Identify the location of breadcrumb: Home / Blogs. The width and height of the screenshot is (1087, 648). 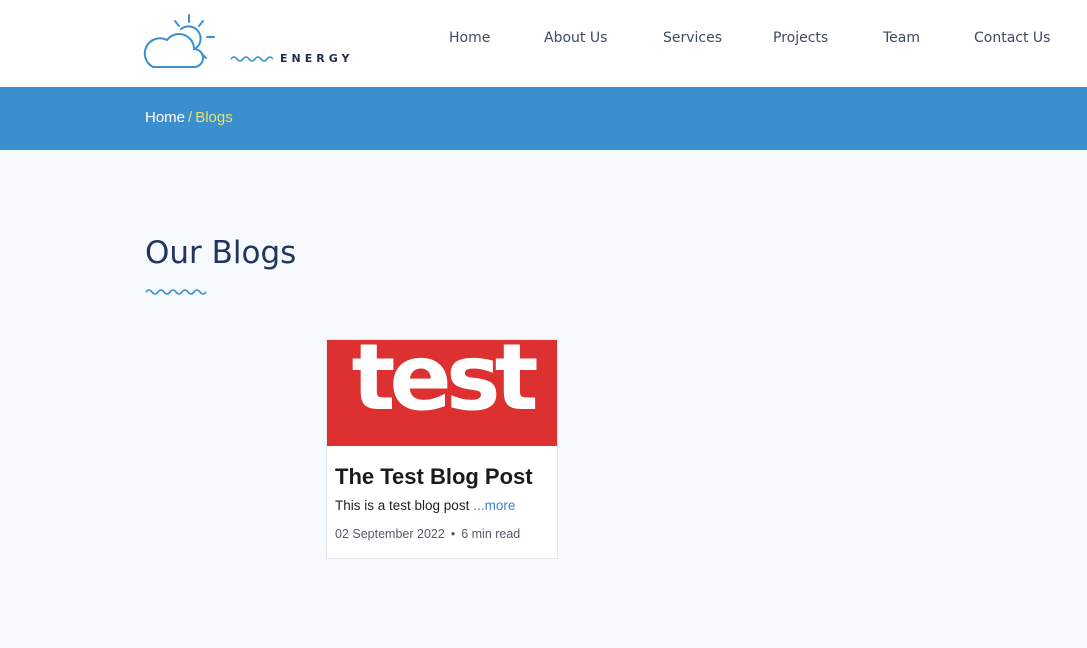
(189, 117).